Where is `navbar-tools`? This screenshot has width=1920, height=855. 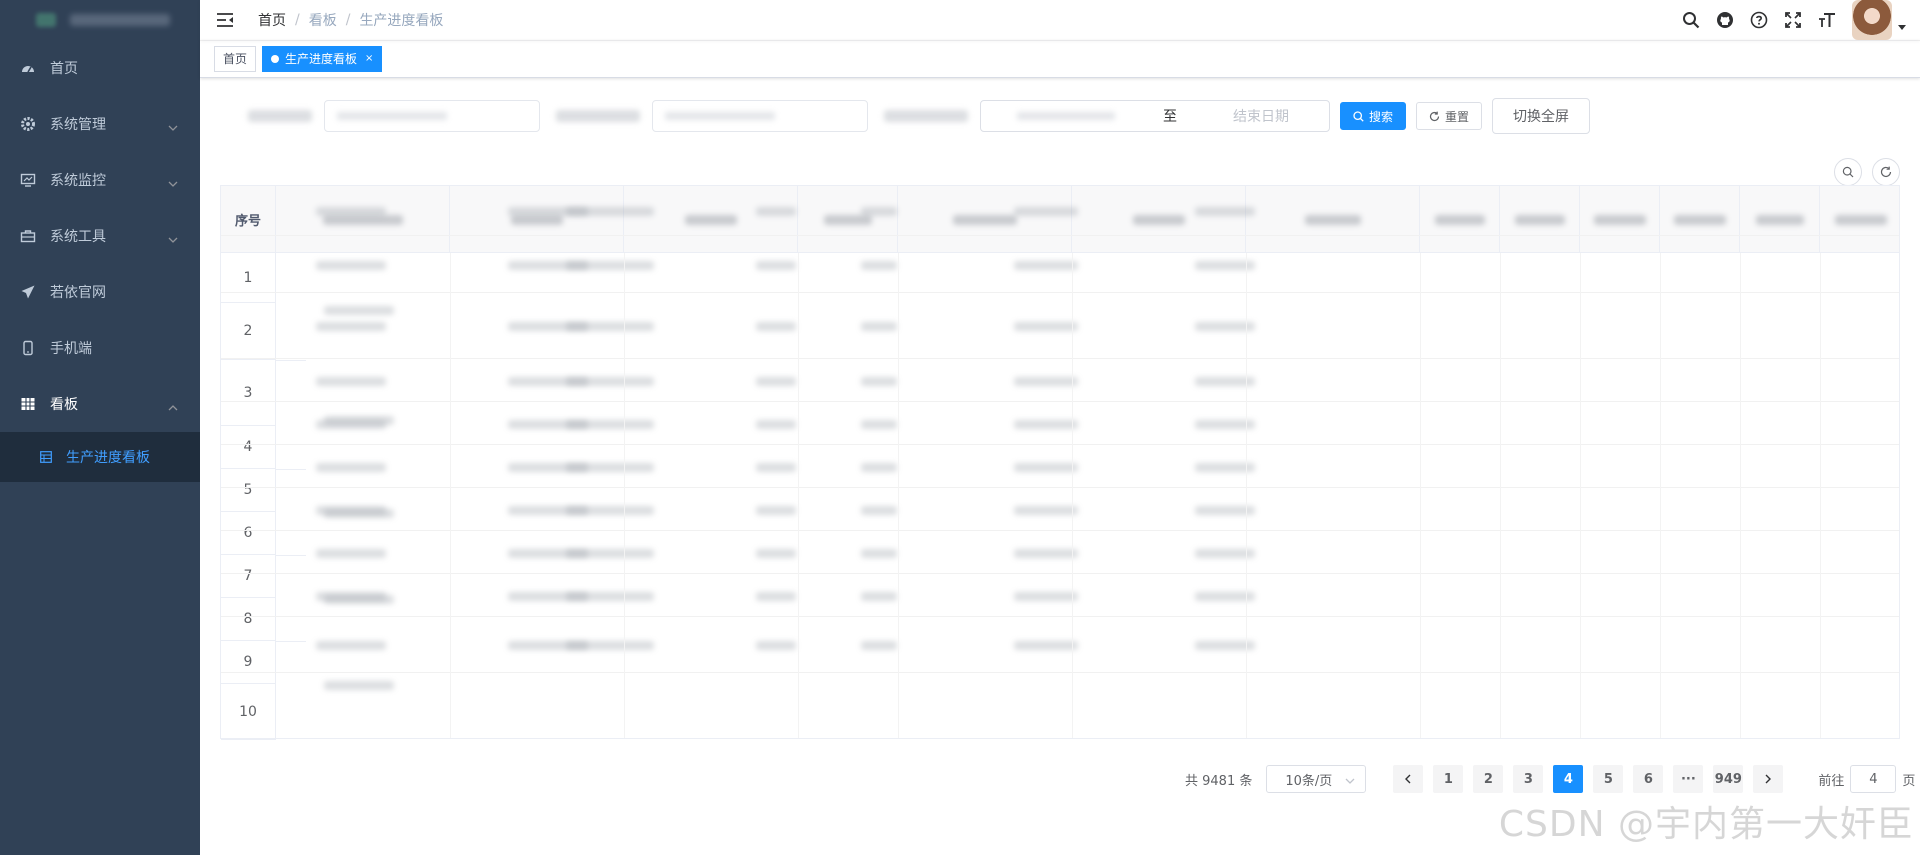 navbar-tools is located at coordinates (1797, 20).